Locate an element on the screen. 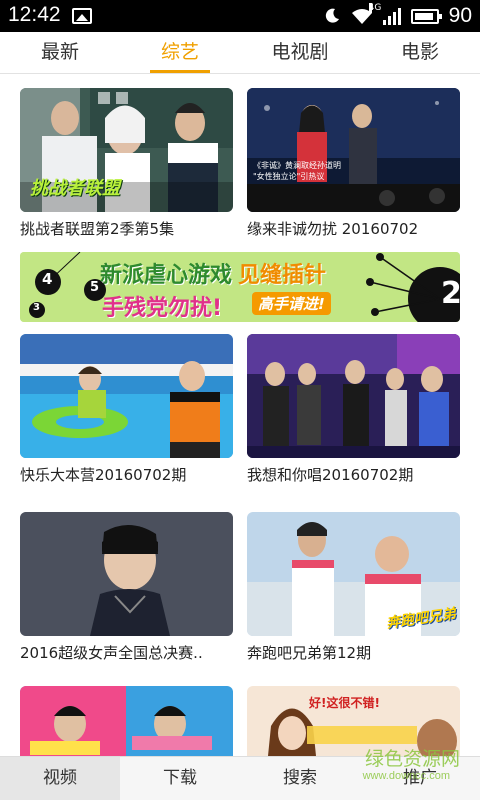 The height and width of the screenshot is (800, 480). video-card: 《非诚》黄澜取经孙道明 "女性独立论"引热议 缘来非诚勿扰 20160702 is located at coordinates (353, 163).